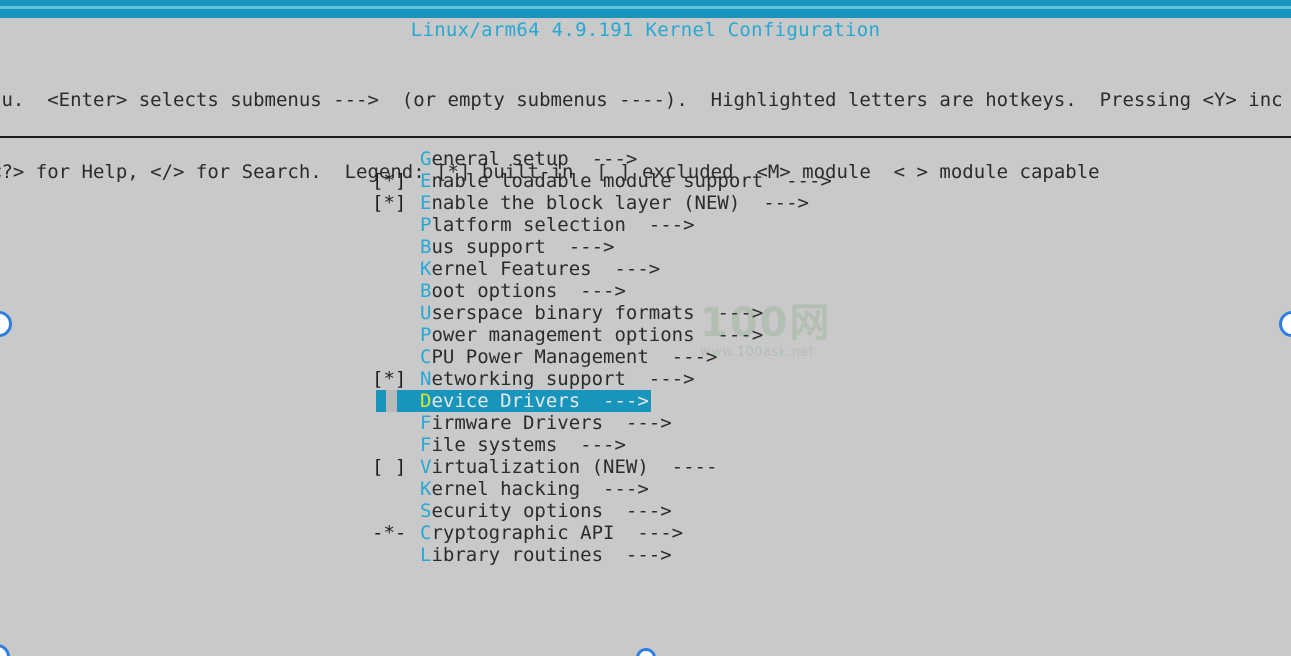 The width and height of the screenshot is (1291, 656). What do you see at coordinates (389, 467) in the screenshot?
I see `menu-item-state-marker: [ ]` at bounding box center [389, 467].